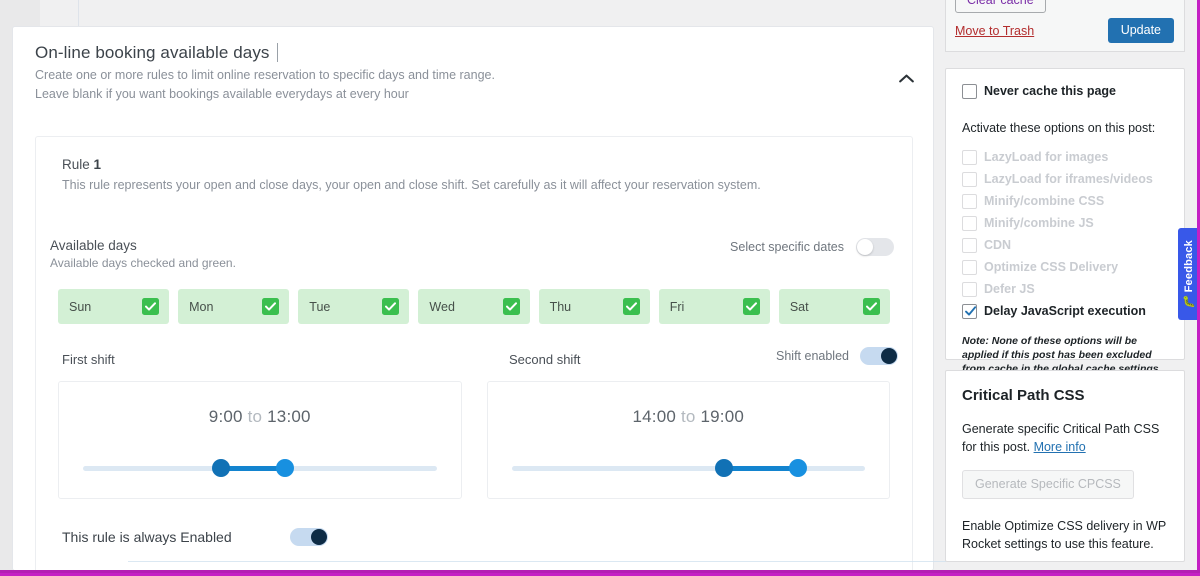 Image resolution: width=1200 pixels, height=576 pixels. Describe the element at coordinates (969, 245) in the screenshot. I see `cdn-checkbox` at that location.